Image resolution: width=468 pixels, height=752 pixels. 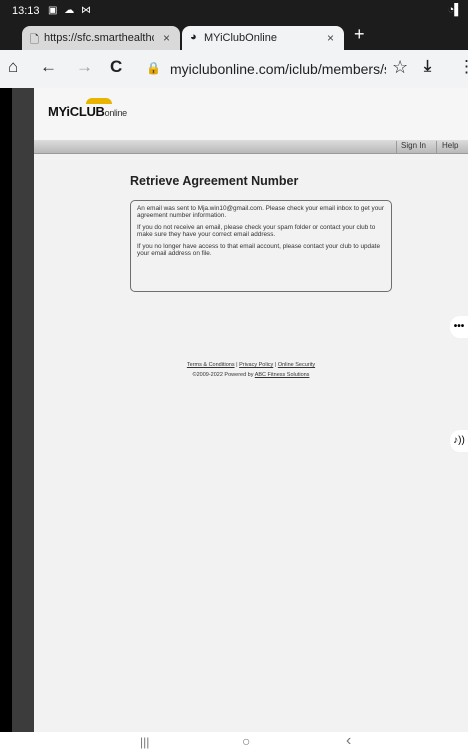 What do you see at coordinates (26, 11) in the screenshot?
I see `status-time: 13:13` at bounding box center [26, 11].